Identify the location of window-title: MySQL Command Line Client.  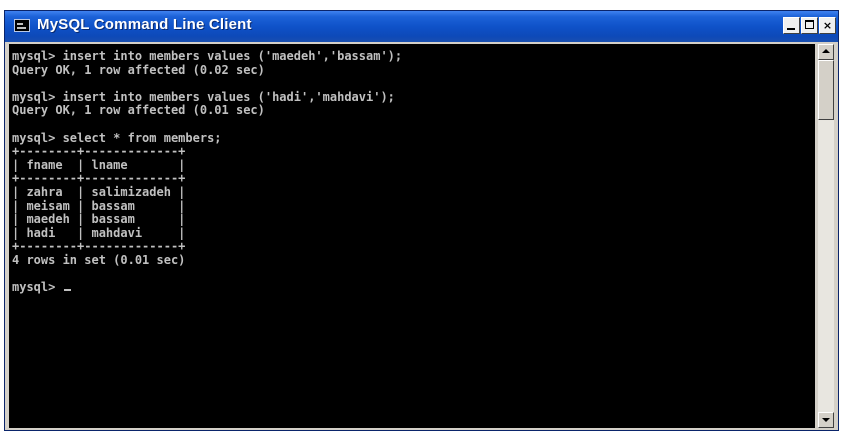
(144, 24).